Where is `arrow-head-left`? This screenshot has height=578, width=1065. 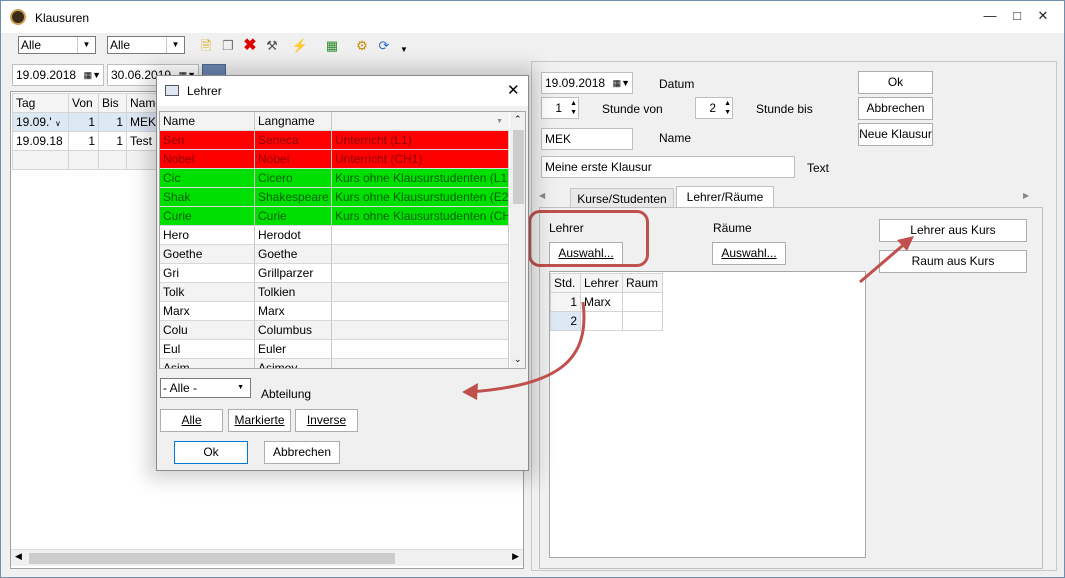 arrow-head-left is located at coordinates (470, 391).